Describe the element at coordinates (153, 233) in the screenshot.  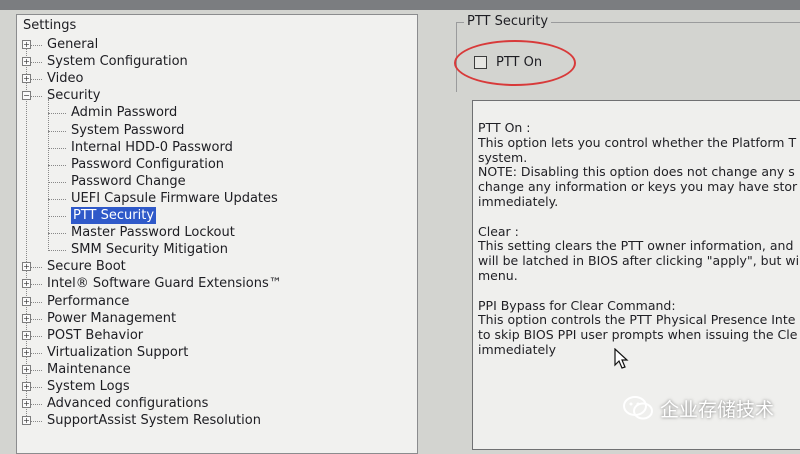
I see `tree-item-label: Master Password Lockout` at that location.